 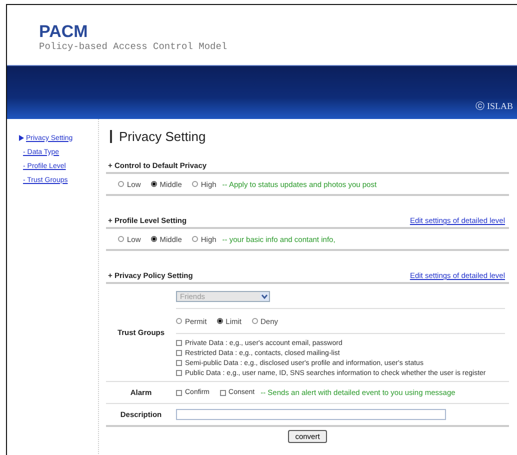 What do you see at coordinates (158, 136) in the screenshot?
I see `page-title: Privacy Setting` at bounding box center [158, 136].